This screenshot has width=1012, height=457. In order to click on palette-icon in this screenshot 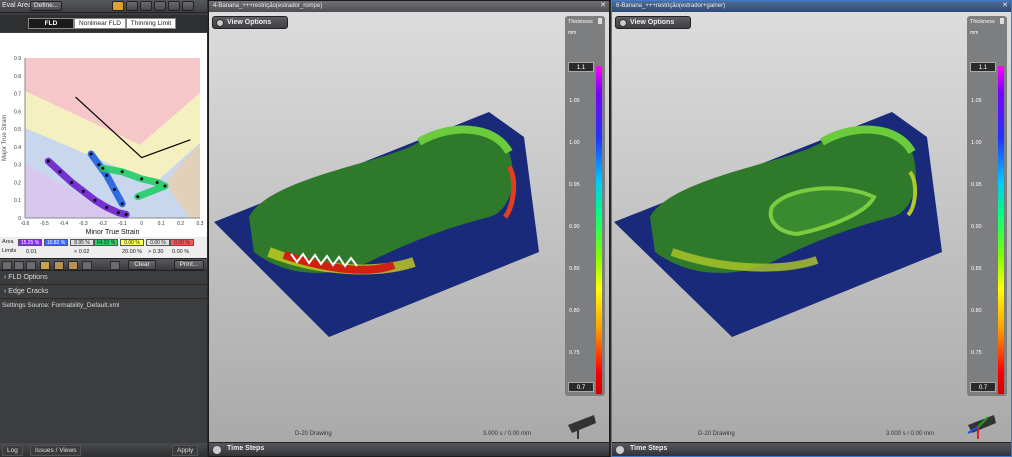, I will do `click(118, 6)`.